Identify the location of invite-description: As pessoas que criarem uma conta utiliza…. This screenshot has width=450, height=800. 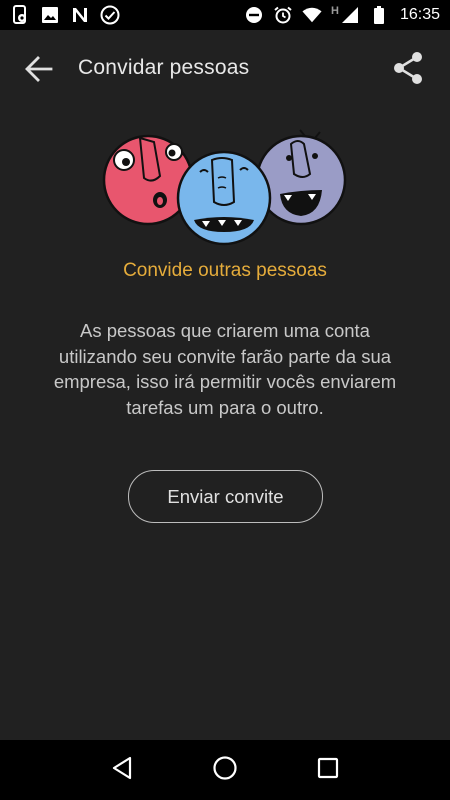
(225, 369).